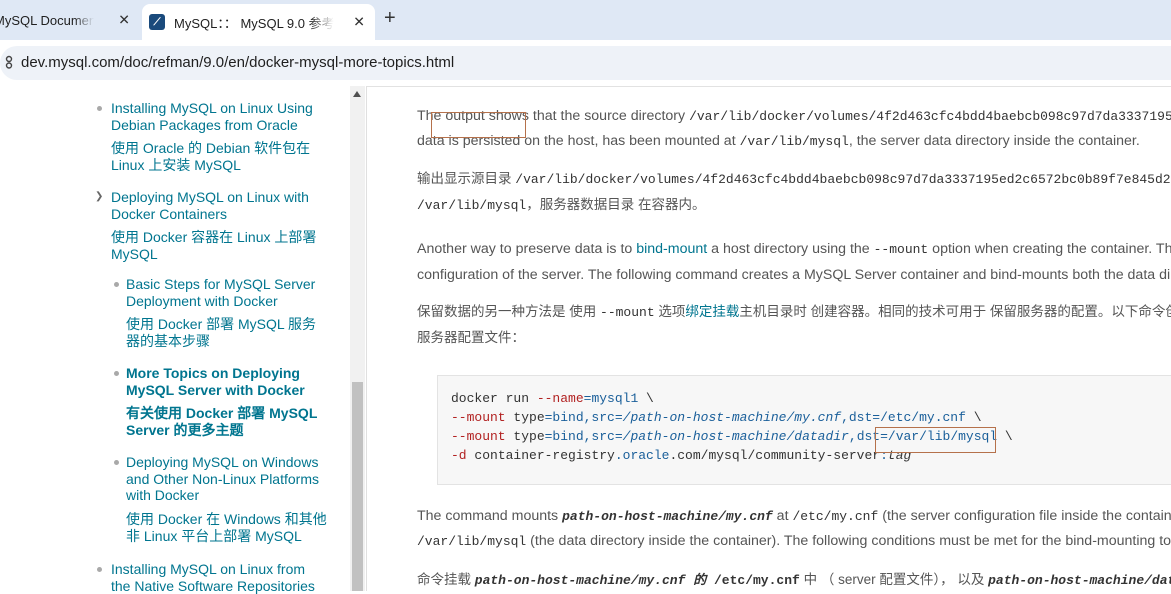 The width and height of the screenshot is (1171, 594). What do you see at coordinates (732, 417) in the screenshot?
I see `code-token: /path-on-host-machine/my.cnf` at bounding box center [732, 417].